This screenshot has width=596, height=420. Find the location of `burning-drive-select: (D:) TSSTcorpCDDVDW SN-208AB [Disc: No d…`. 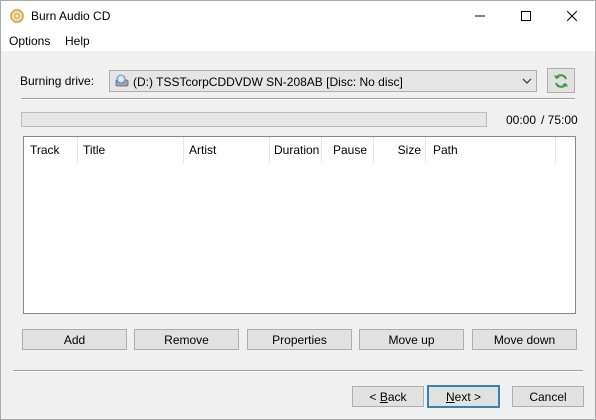

burning-drive-select: (D:) TSSTcorpCDDVDW SN-208AB [Disc: No d… is located at coordinates (323, 81).